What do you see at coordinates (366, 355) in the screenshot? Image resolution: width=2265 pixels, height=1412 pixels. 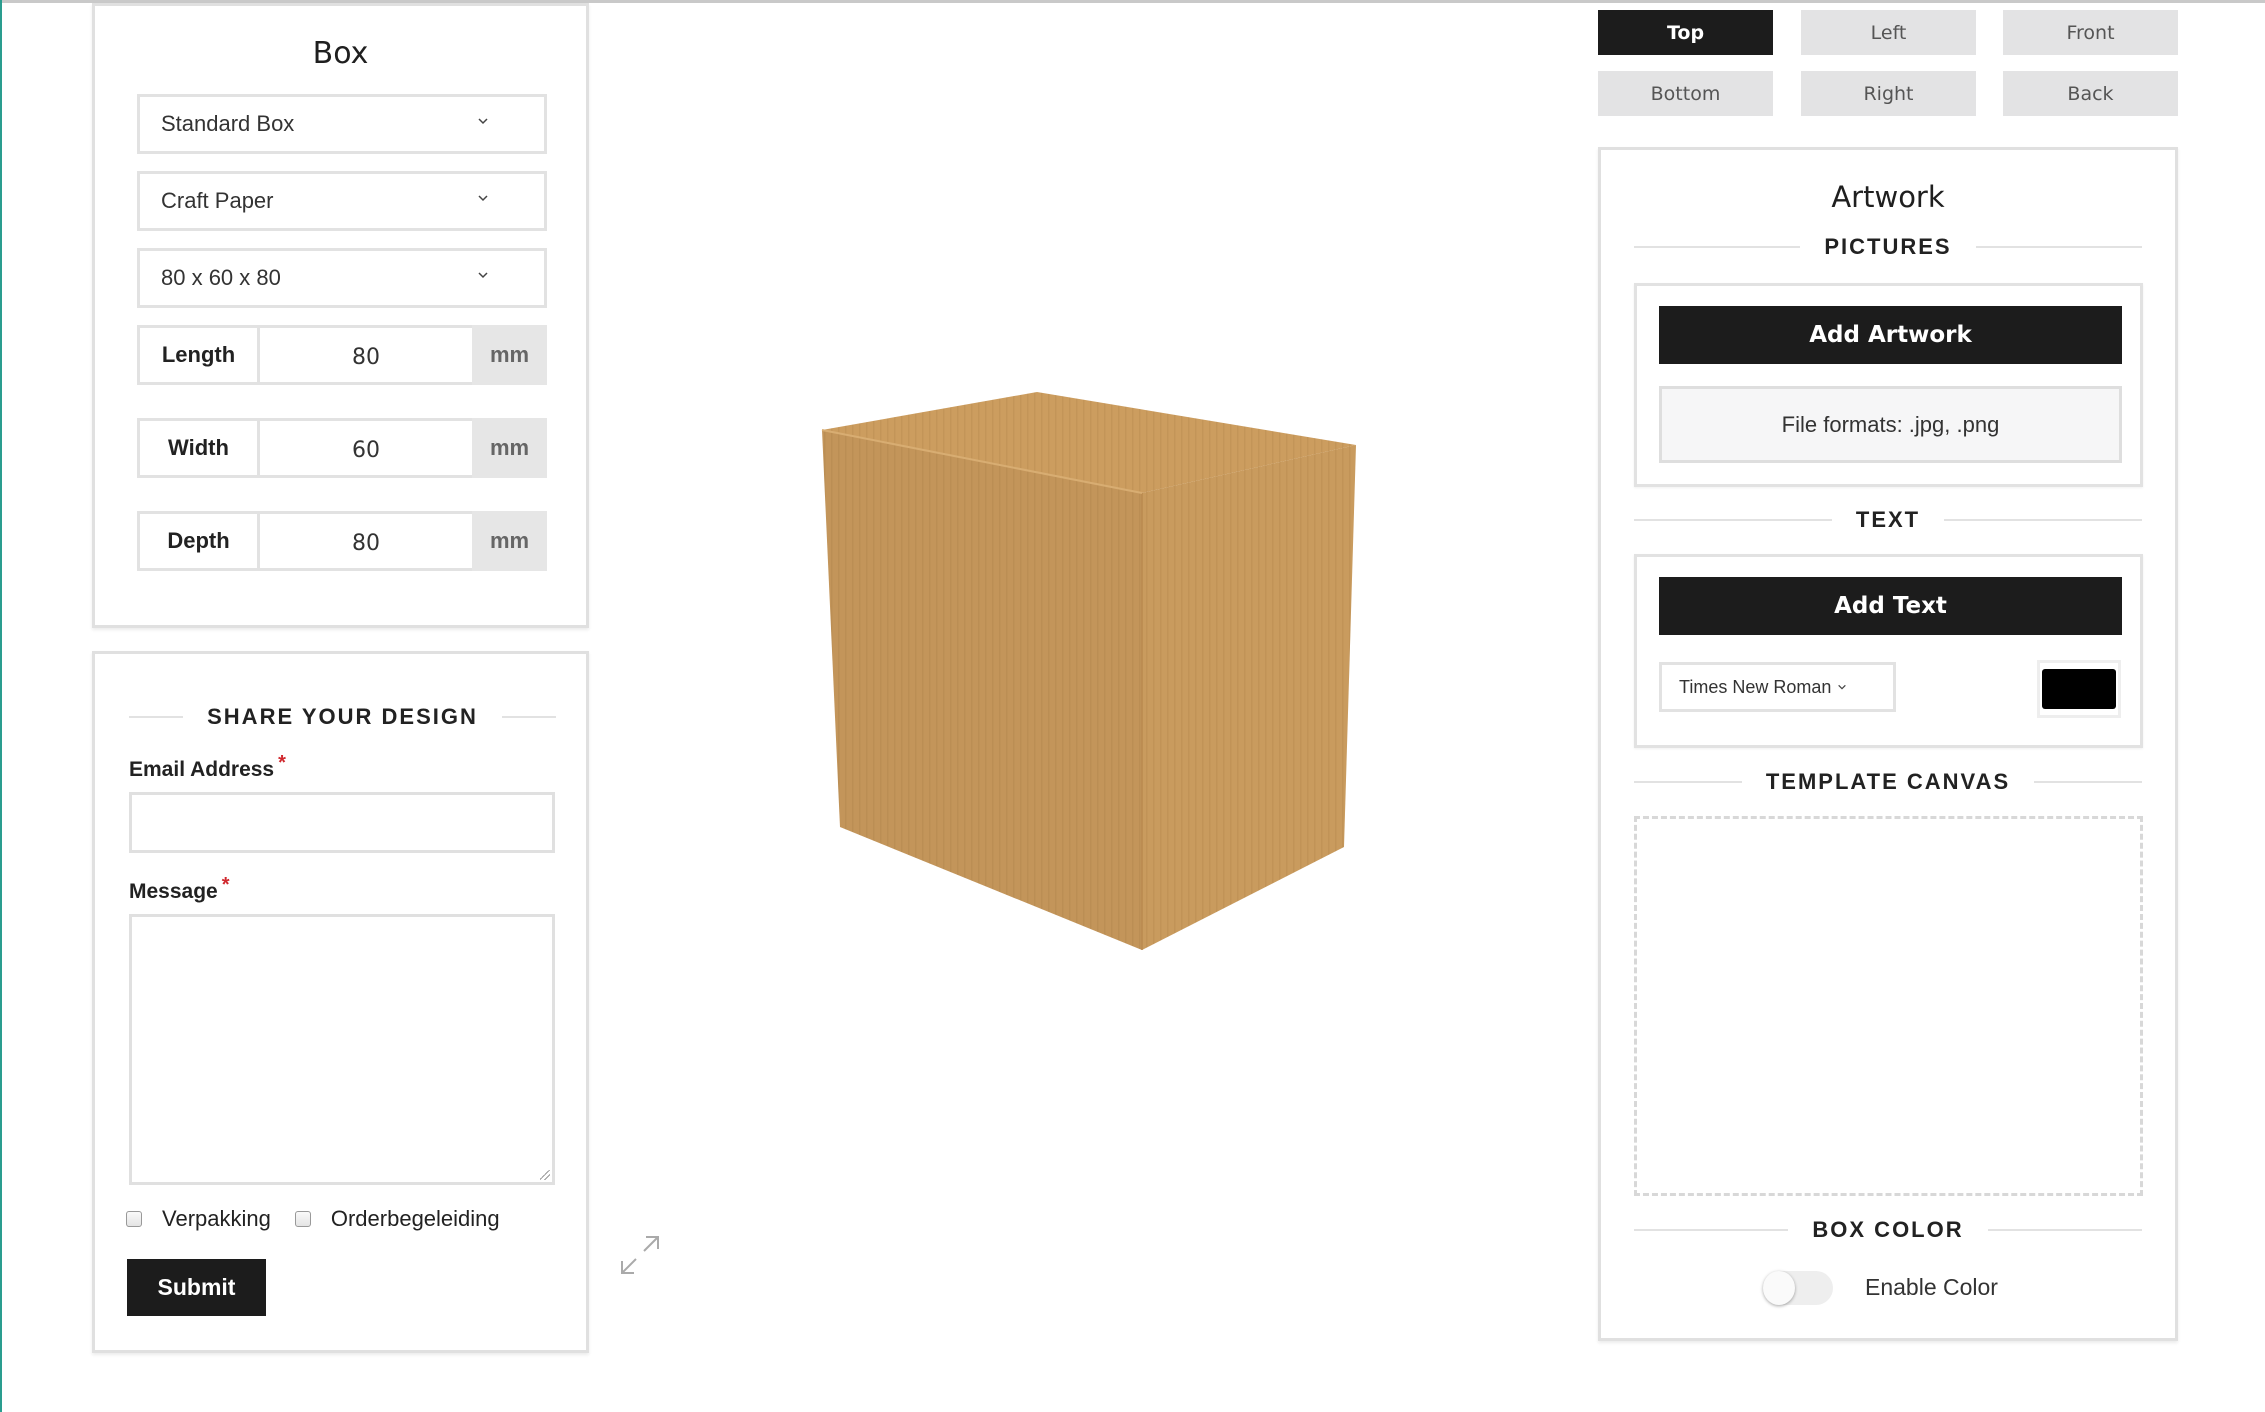 I see `length-input: 80` at bounding box center [366, 355].